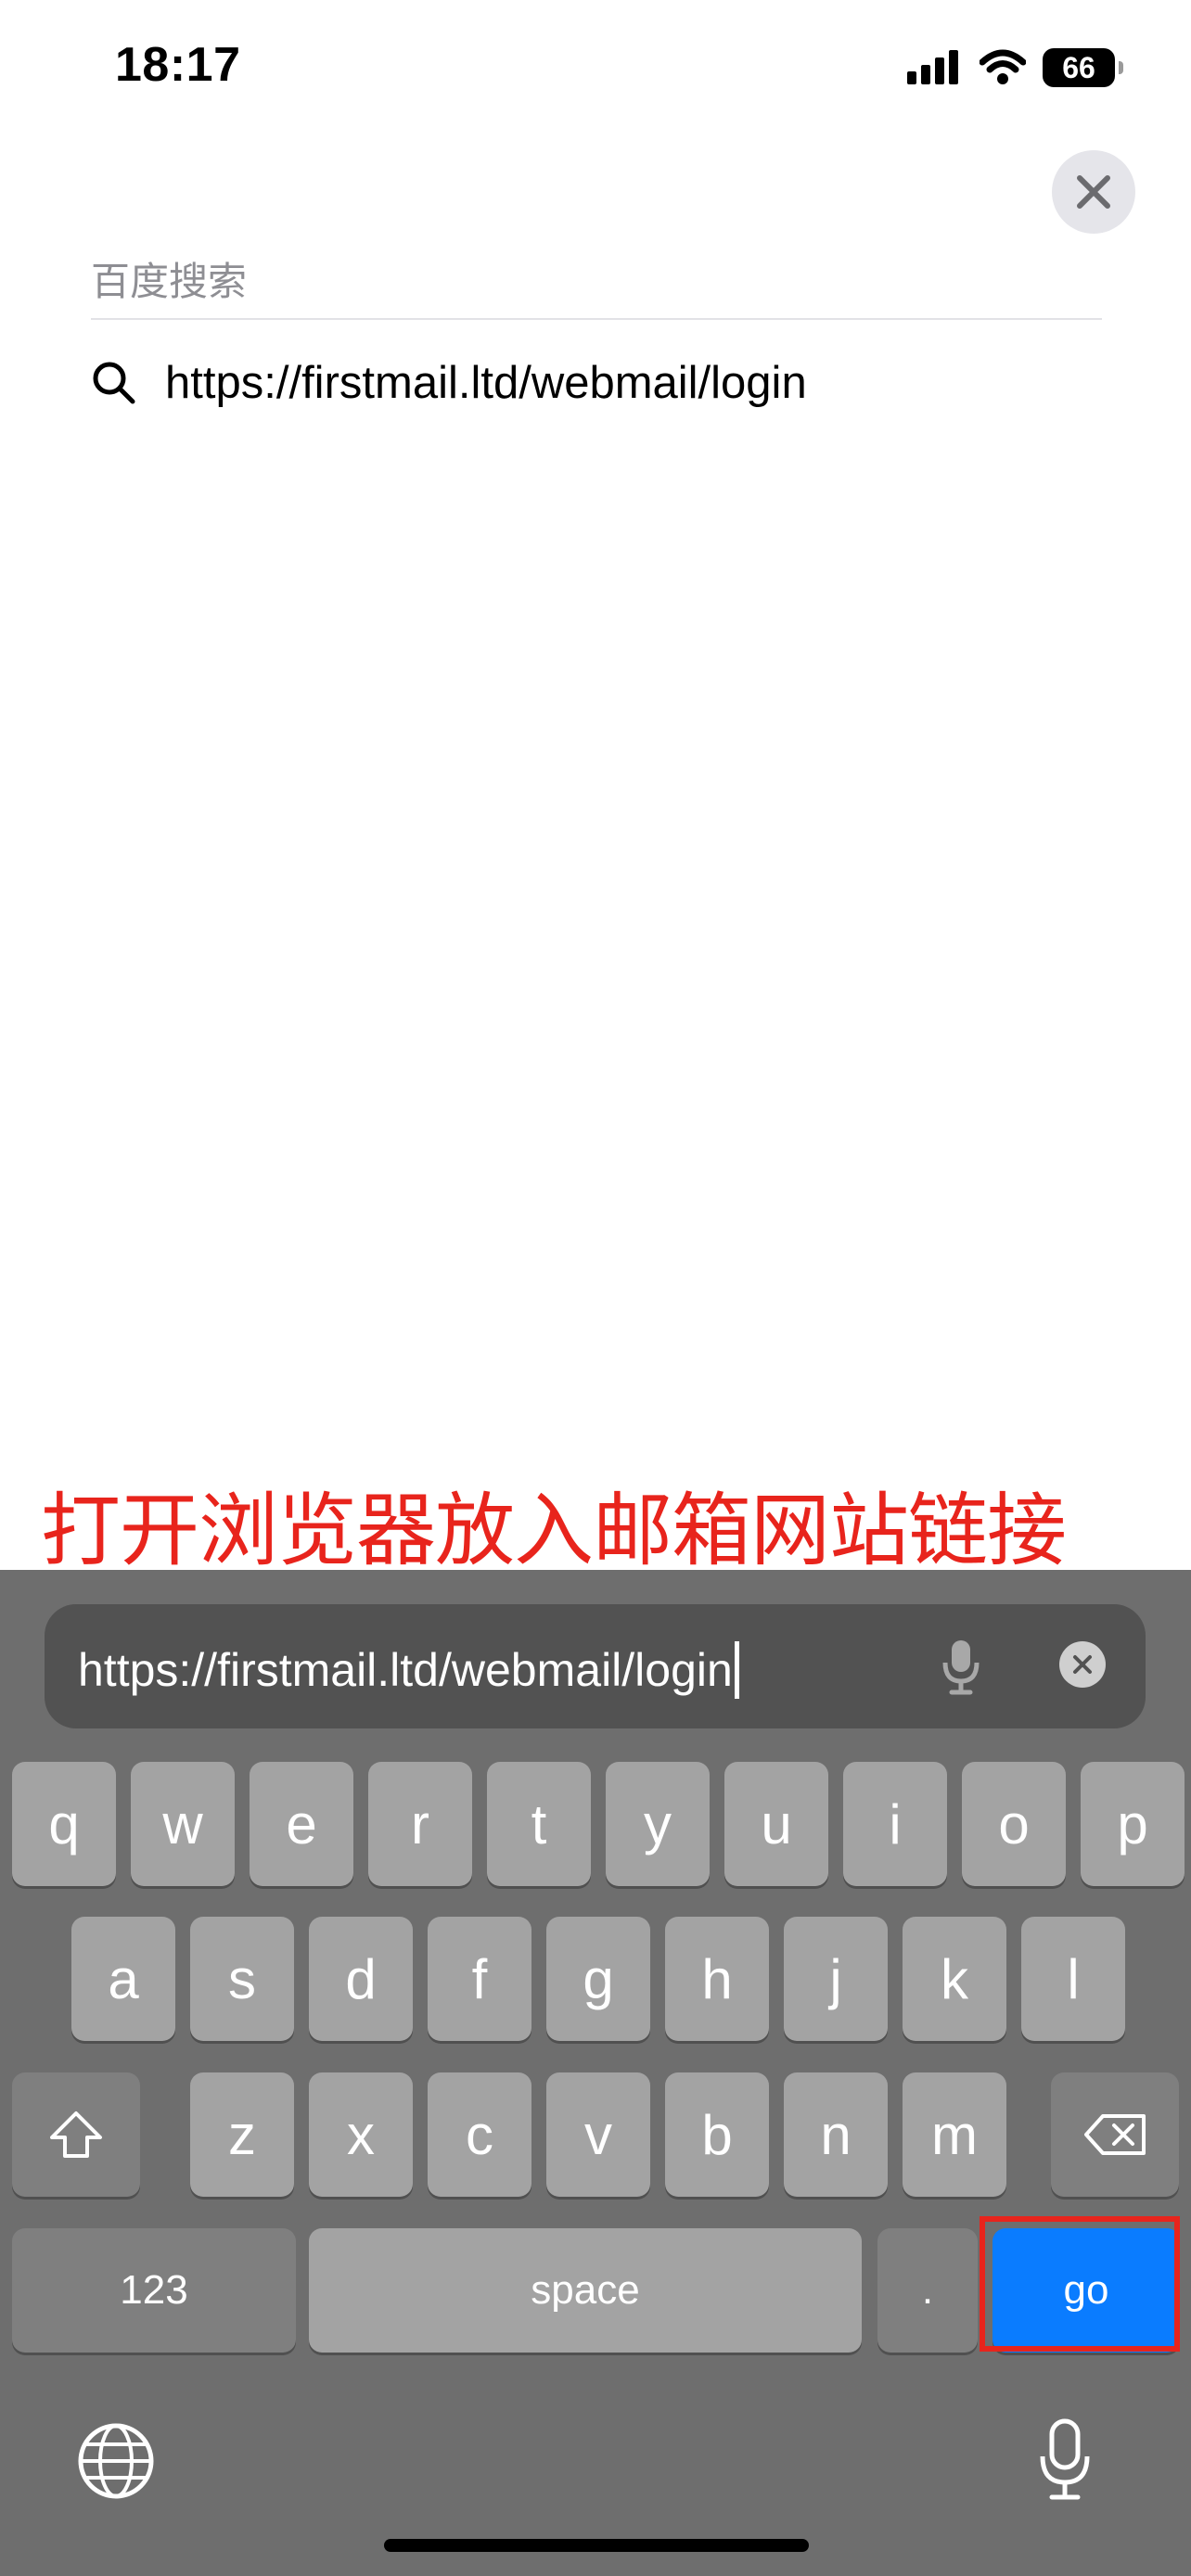  I want to click on key-k: k, so click(955, 1979).